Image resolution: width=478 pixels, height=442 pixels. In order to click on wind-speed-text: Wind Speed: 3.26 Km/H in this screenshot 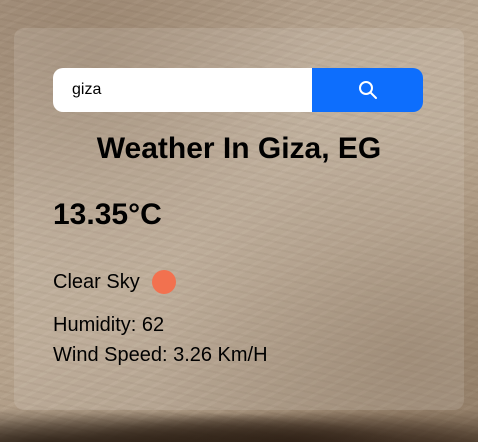, I will do `click(160, 355)`.